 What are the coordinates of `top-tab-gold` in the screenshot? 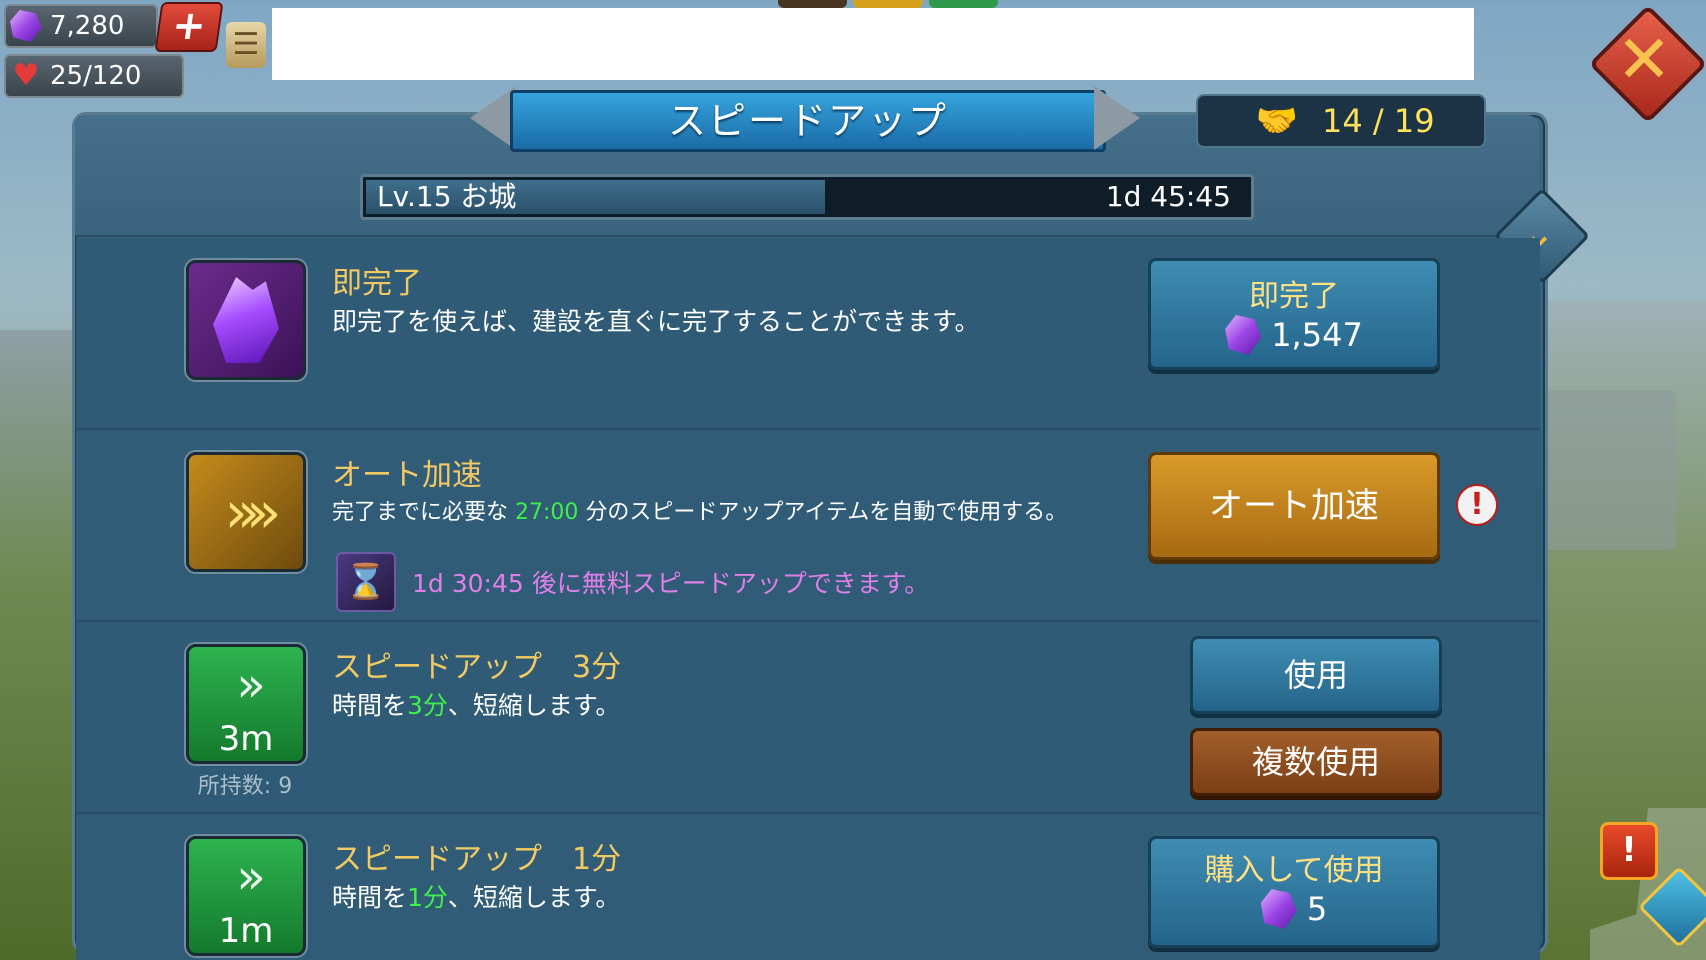 It's located at (888, 4).